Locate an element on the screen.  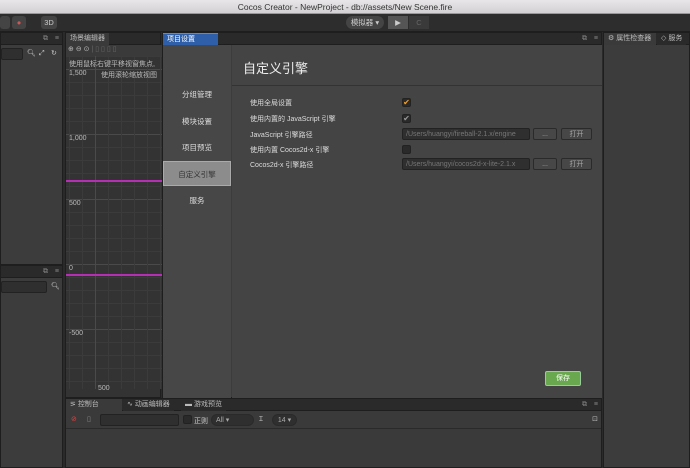
y-label: 1,500 is located at coordinates (78, 73).